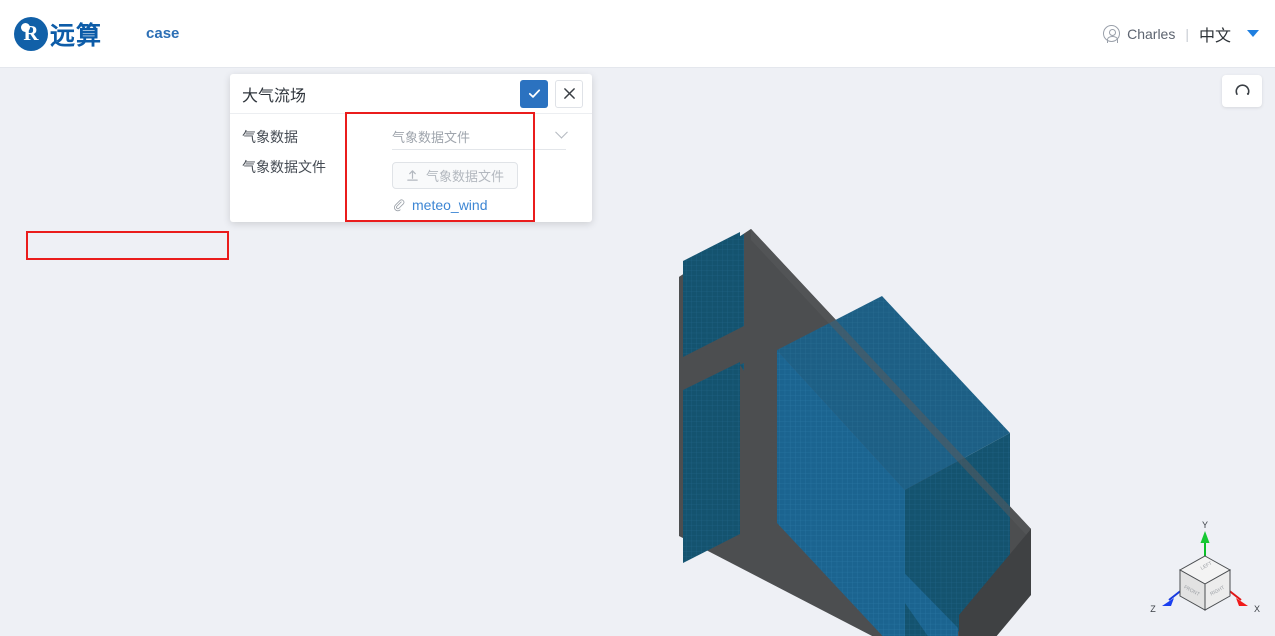 The height and width of the screenshot is (636, 1275). Describe the element at coordinates (431, 137) in the screenshot. I see `meteo-data-select-value: 气象数据文件` at that location.